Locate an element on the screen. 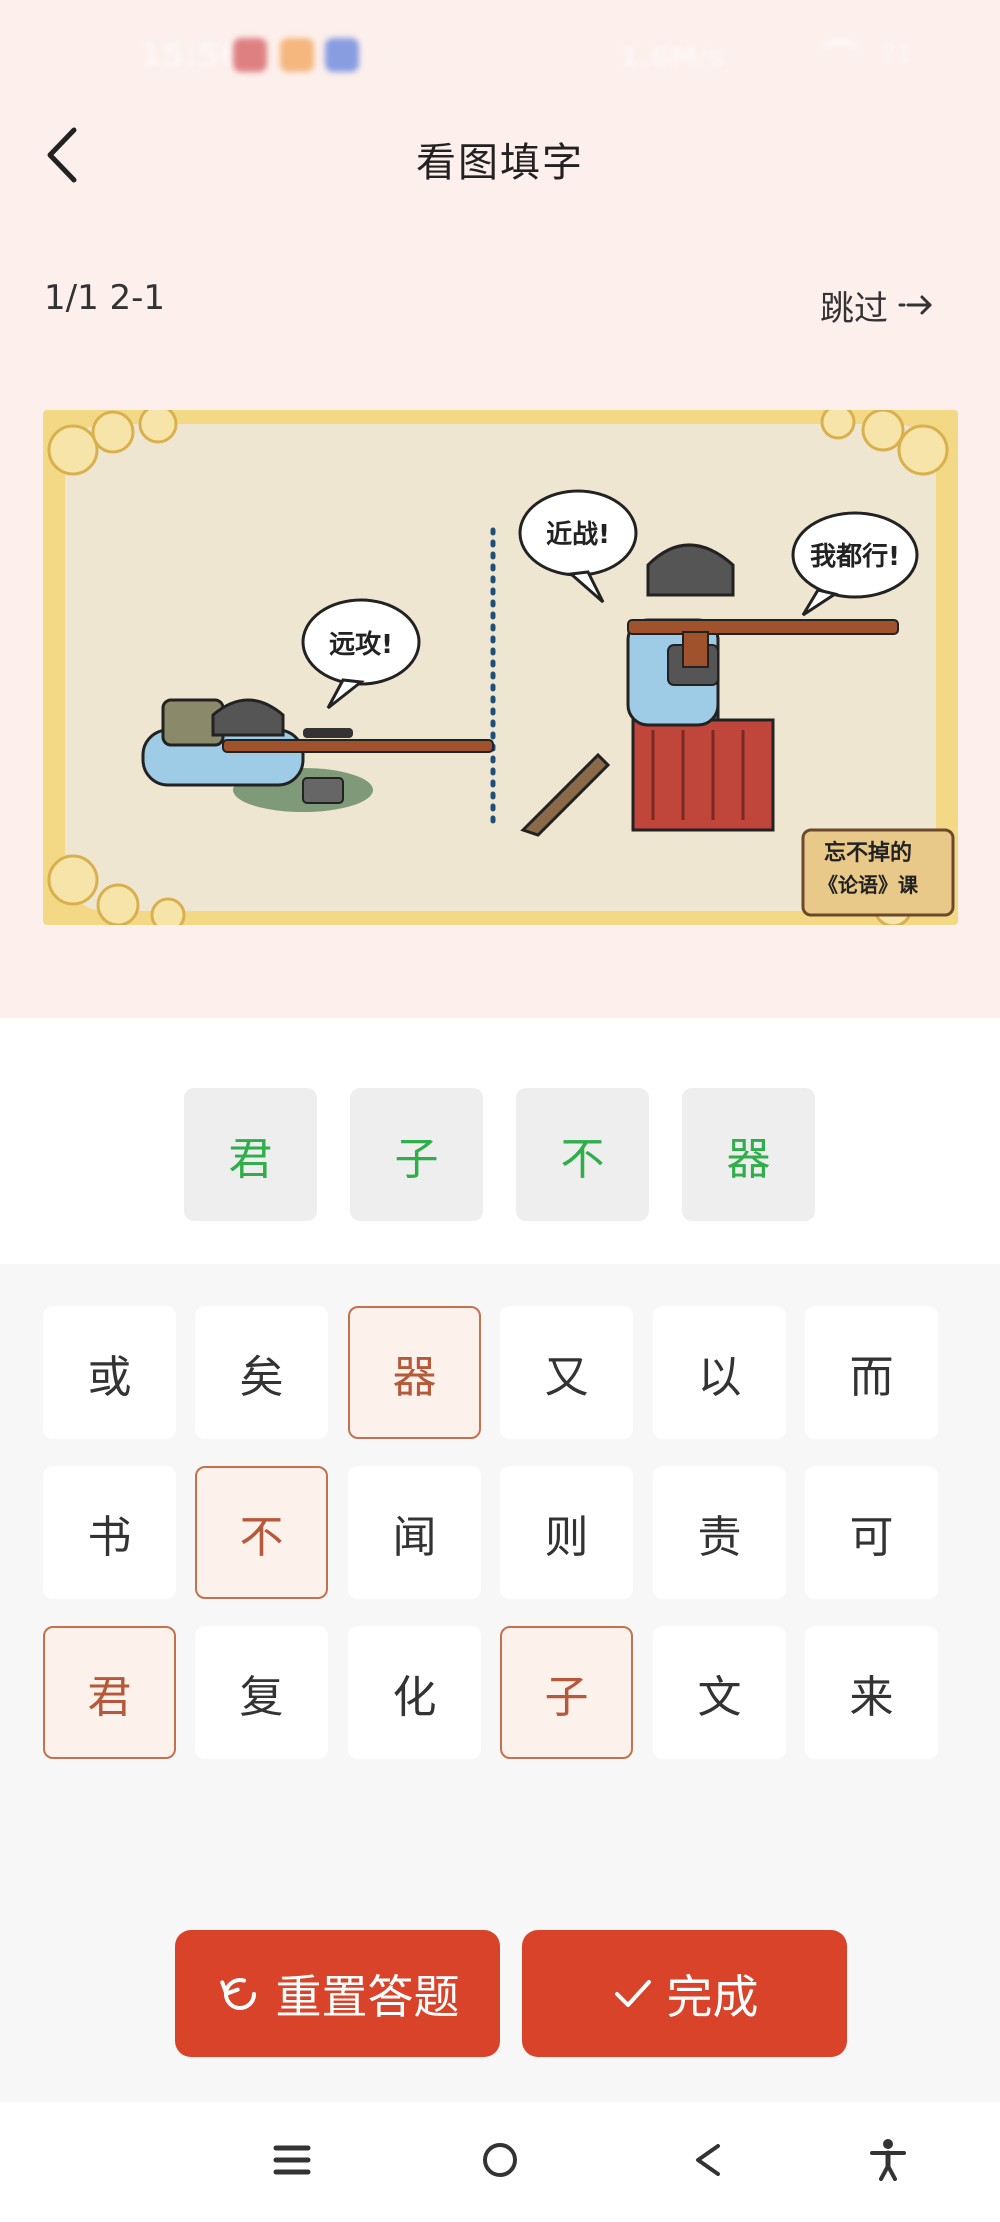 The image size is (1000, 2222). nav-back-button is located at coordinates (708, 2160).